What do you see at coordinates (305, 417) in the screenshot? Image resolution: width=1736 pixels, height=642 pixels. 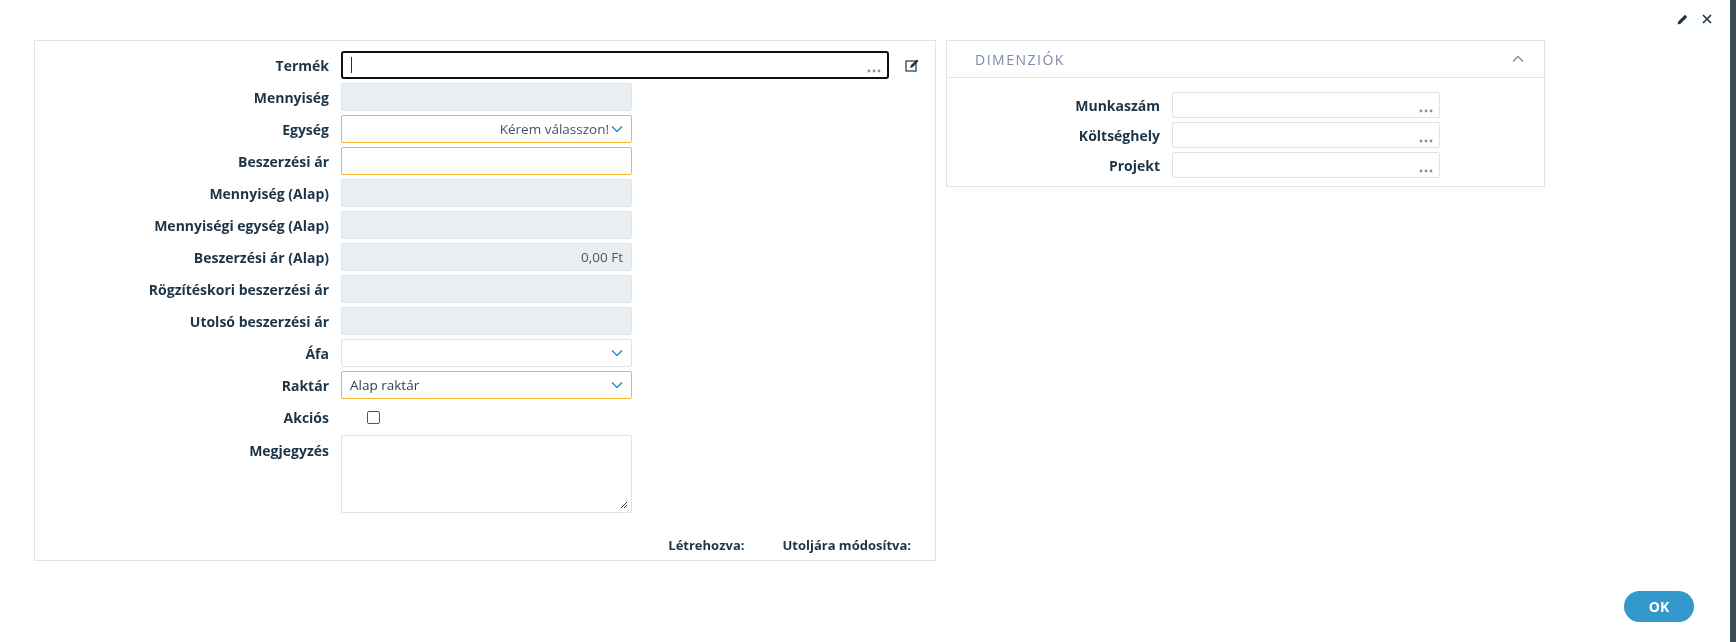 I see `field-label: Akciós` at bounding box center [305, 417].